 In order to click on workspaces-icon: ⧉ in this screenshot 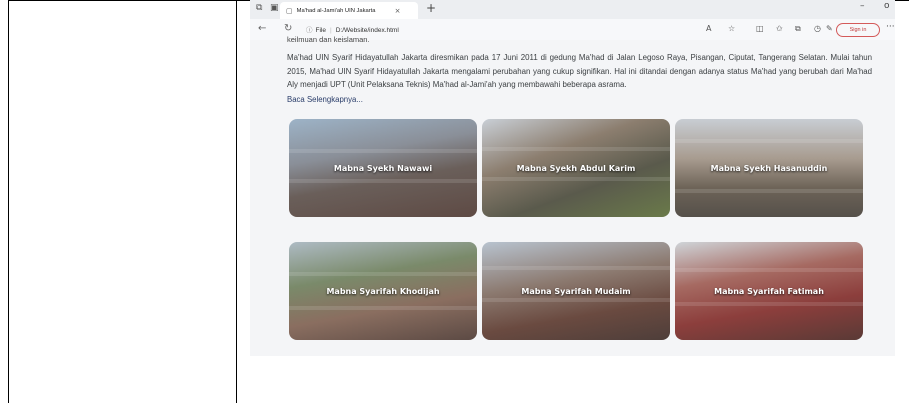, I will do `click(259, 8)`.